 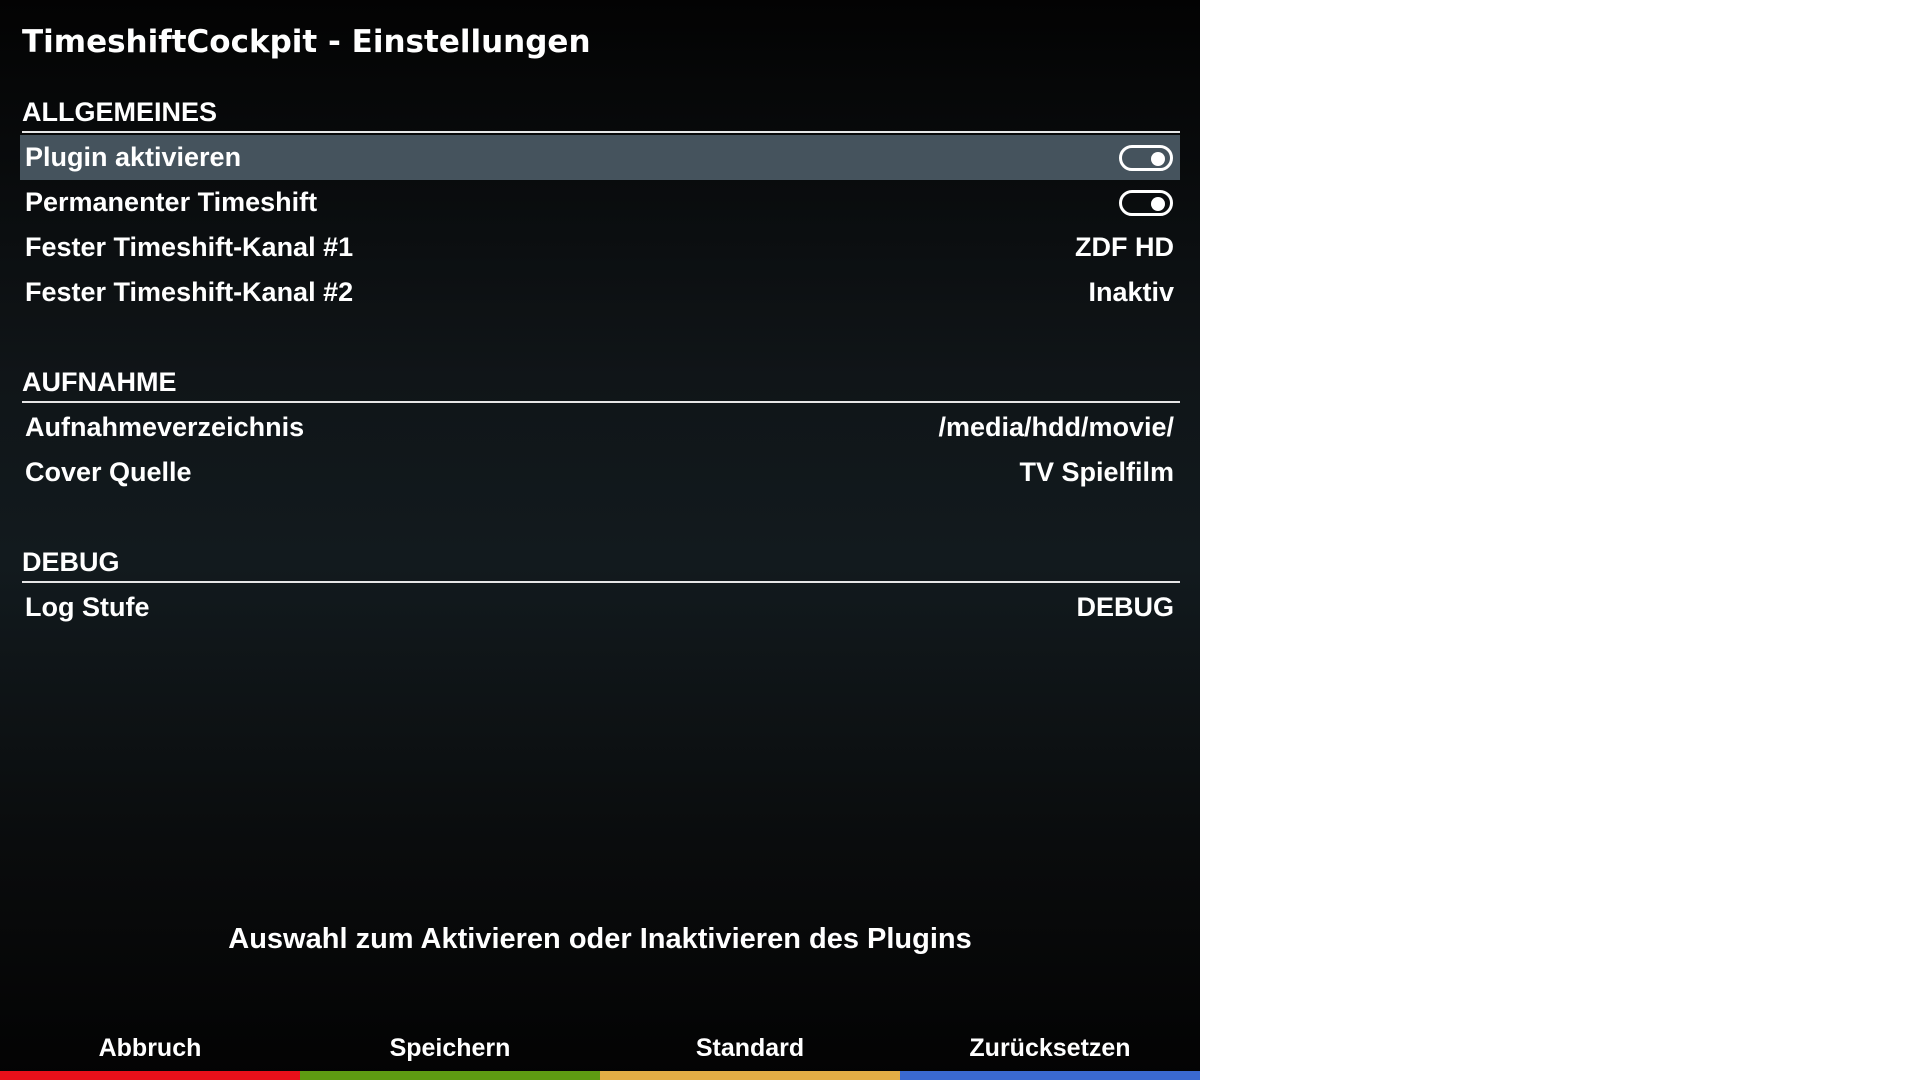 What do you see at coordinates (171, 202) in the screenshot?
I see `setting-label: Permanenter Timeshift` at bounding box center [171, 202].